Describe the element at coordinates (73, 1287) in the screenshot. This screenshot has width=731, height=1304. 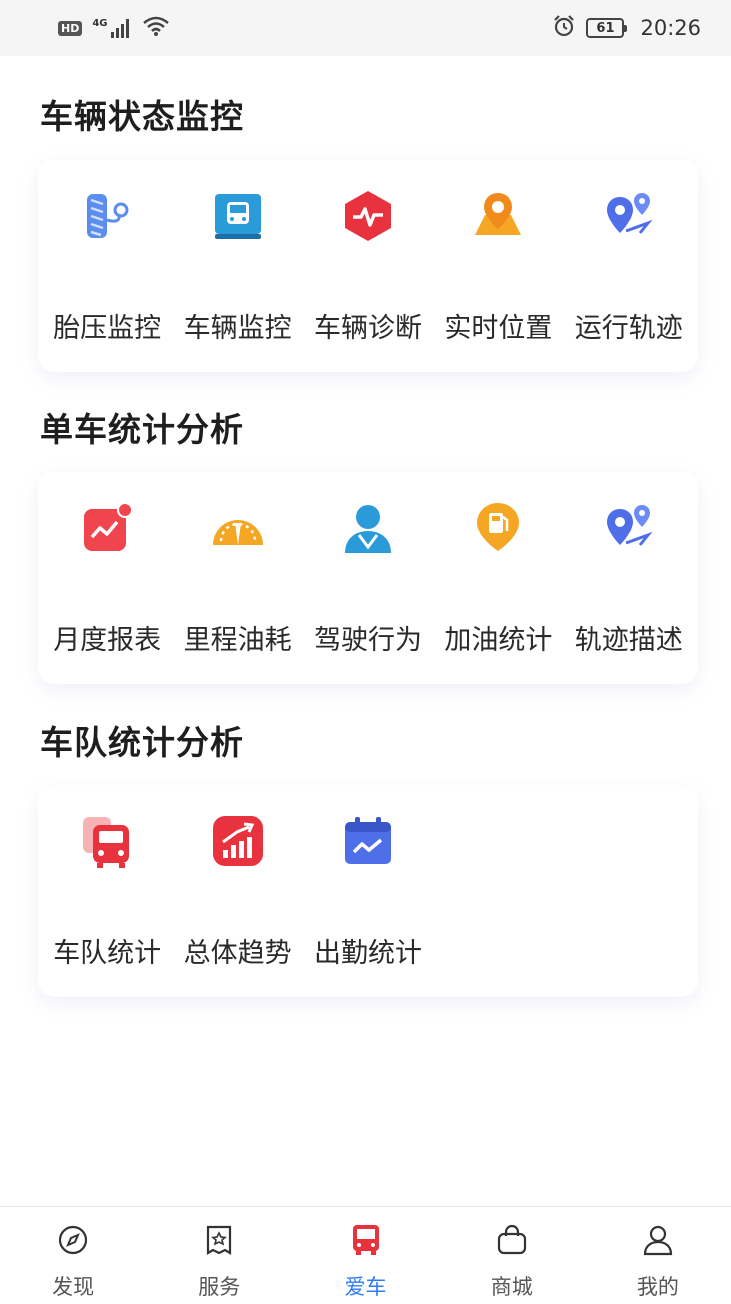
I see `tab-label: 发现` at that location.